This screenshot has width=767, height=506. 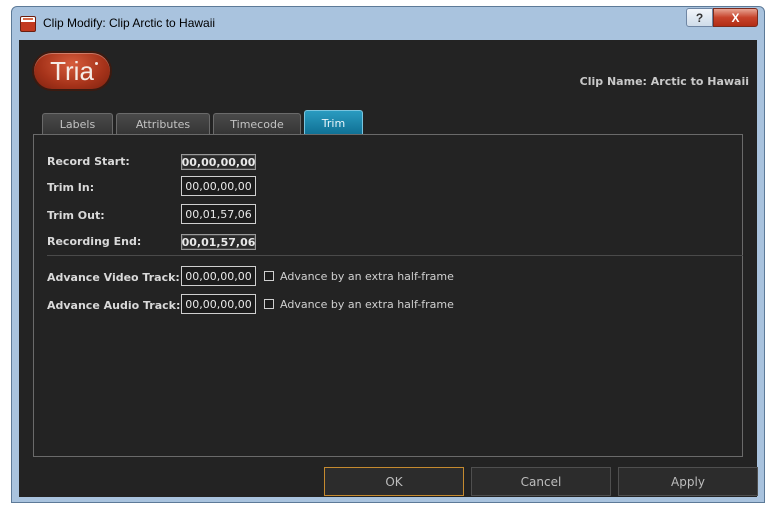 What do you see at coordinates (218, 276) in the screenshot?
I see `advance-video-field: 00,00,00,00` at bounding box center [218, 276].